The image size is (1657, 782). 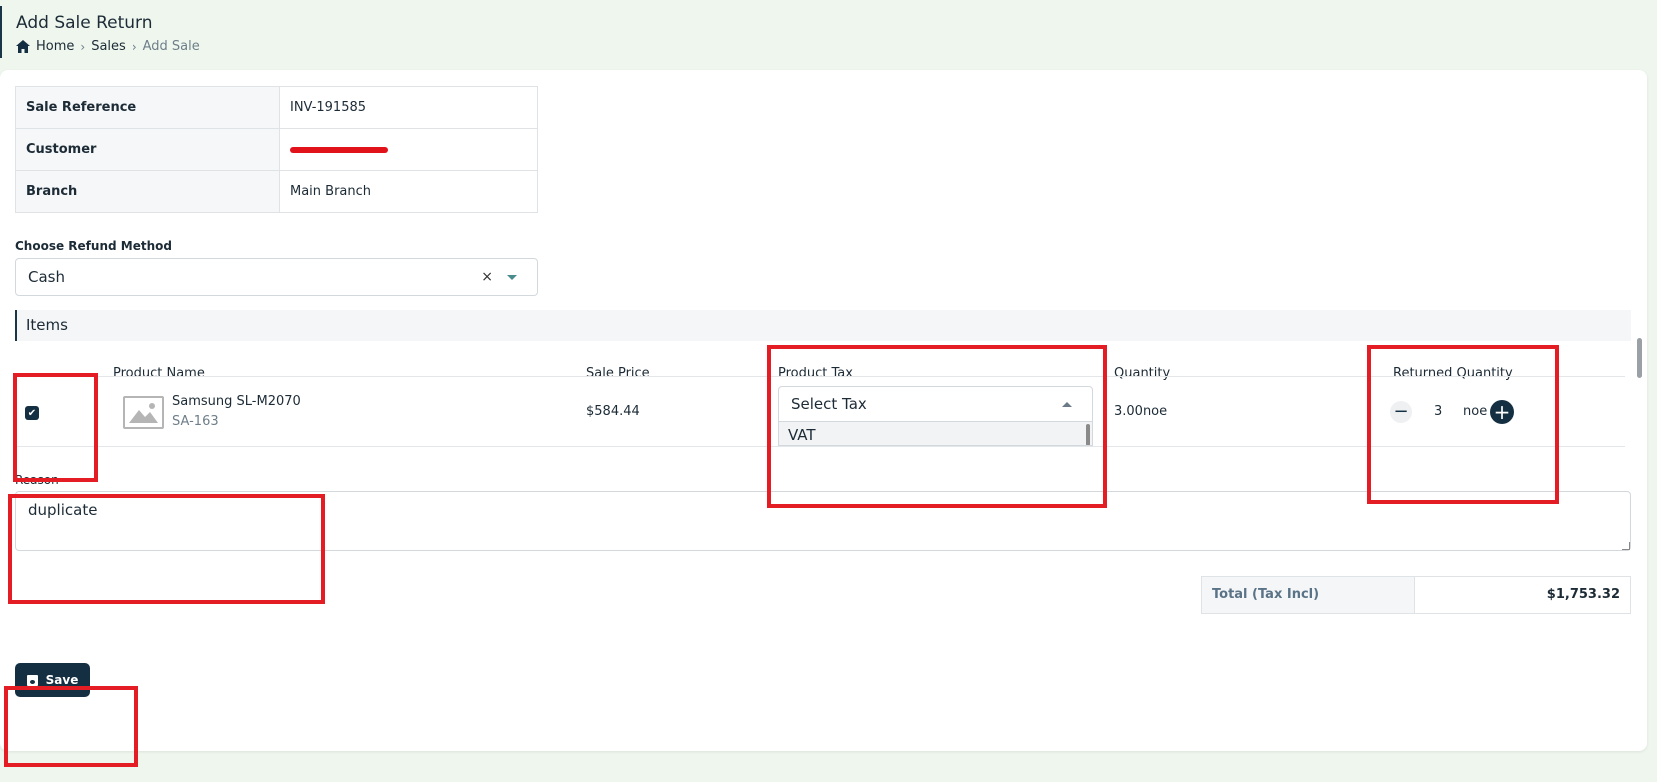 What do you see at coordinates (1639, 358) in the screenshot?
I see `table-scrollbar` at bounding box center [1639, 358].